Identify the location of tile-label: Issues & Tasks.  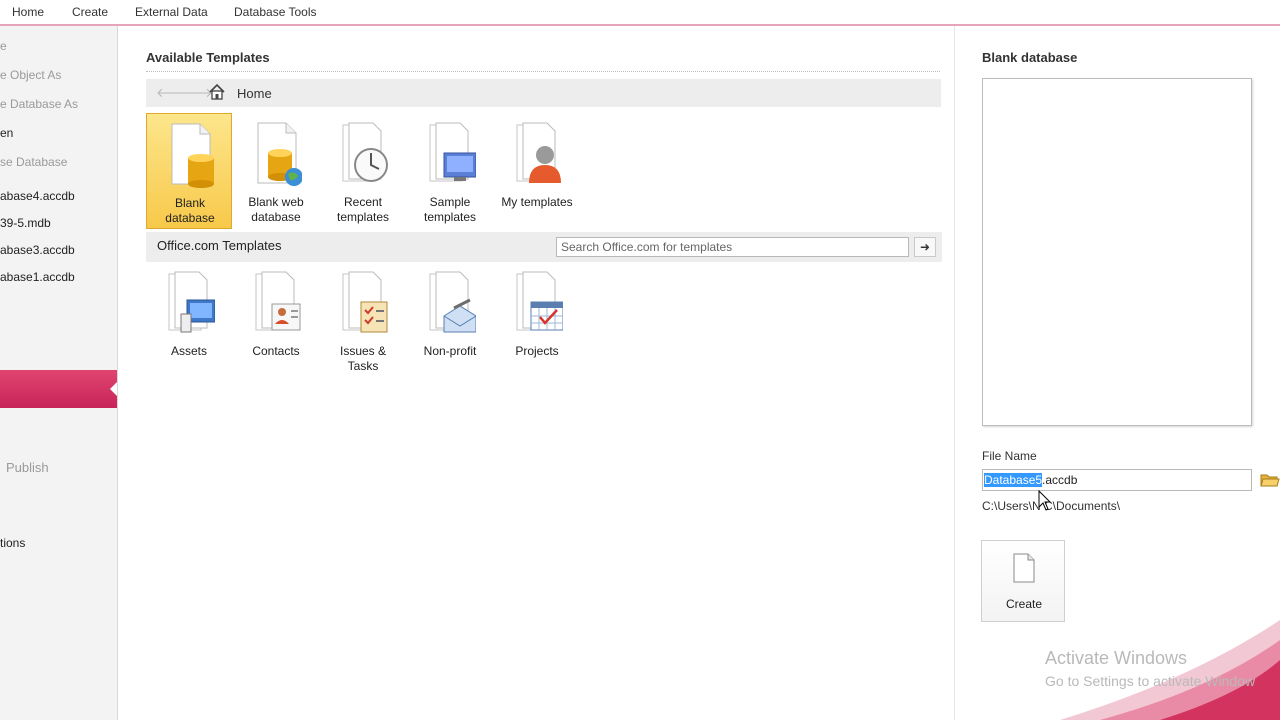
(363, 358).